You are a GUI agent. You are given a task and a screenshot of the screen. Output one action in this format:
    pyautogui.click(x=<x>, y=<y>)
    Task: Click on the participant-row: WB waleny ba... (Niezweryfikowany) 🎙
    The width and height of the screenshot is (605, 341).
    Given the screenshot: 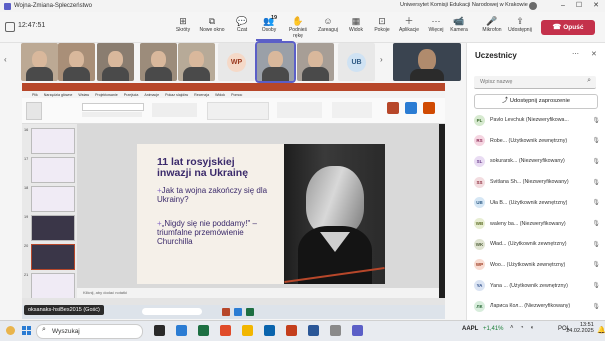 What is the action you would take?
    pyautogui.click(x=538, y=224)
    